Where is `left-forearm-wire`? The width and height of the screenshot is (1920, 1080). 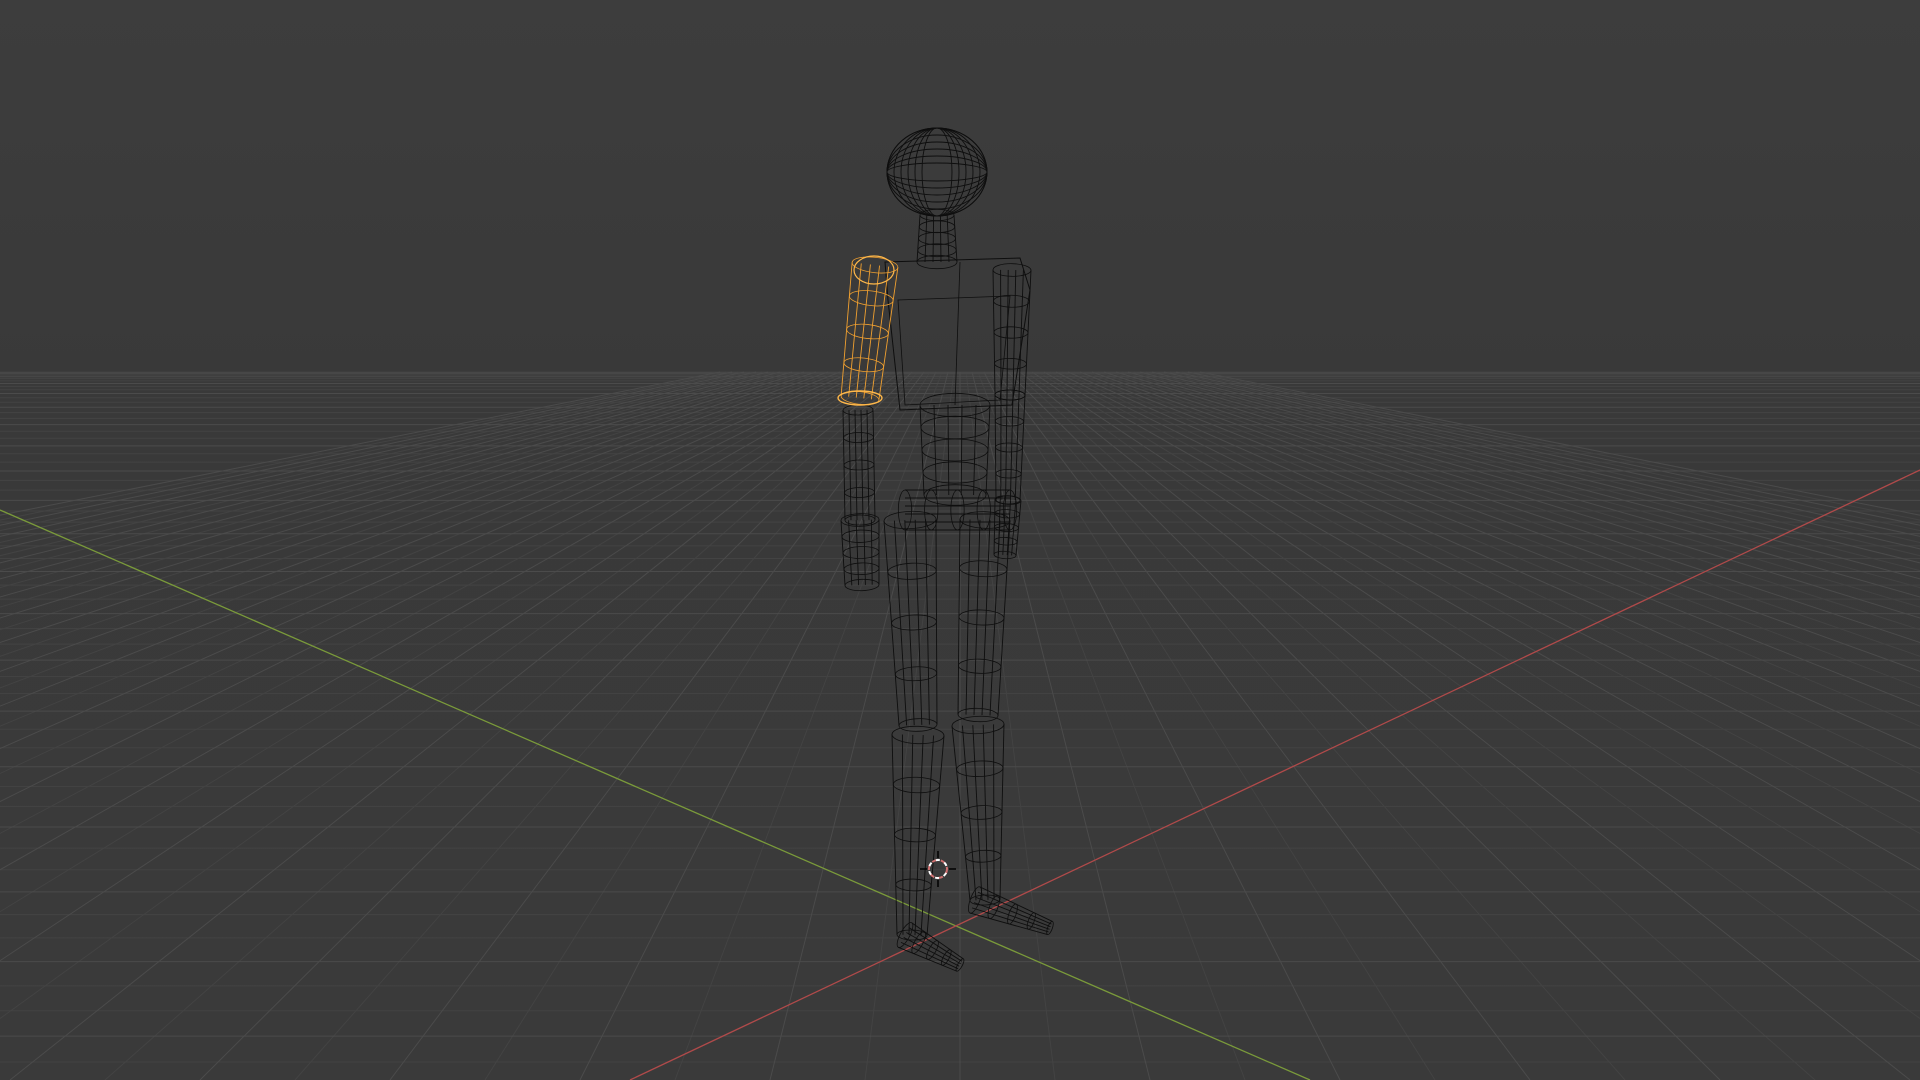 left-forearm-wire is located at coordinates (859, 465).